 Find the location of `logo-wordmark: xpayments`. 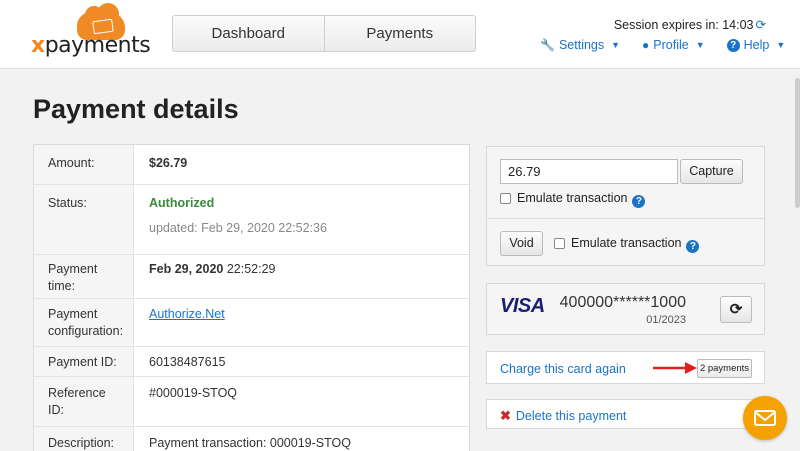

logo-wordmark: xpayments is located at coordinates (91, 45).